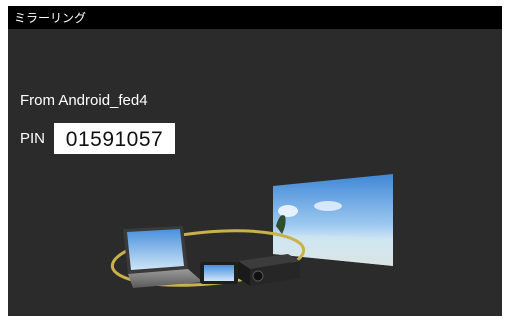  I want to click on laptop-icon, so click(163, 257).